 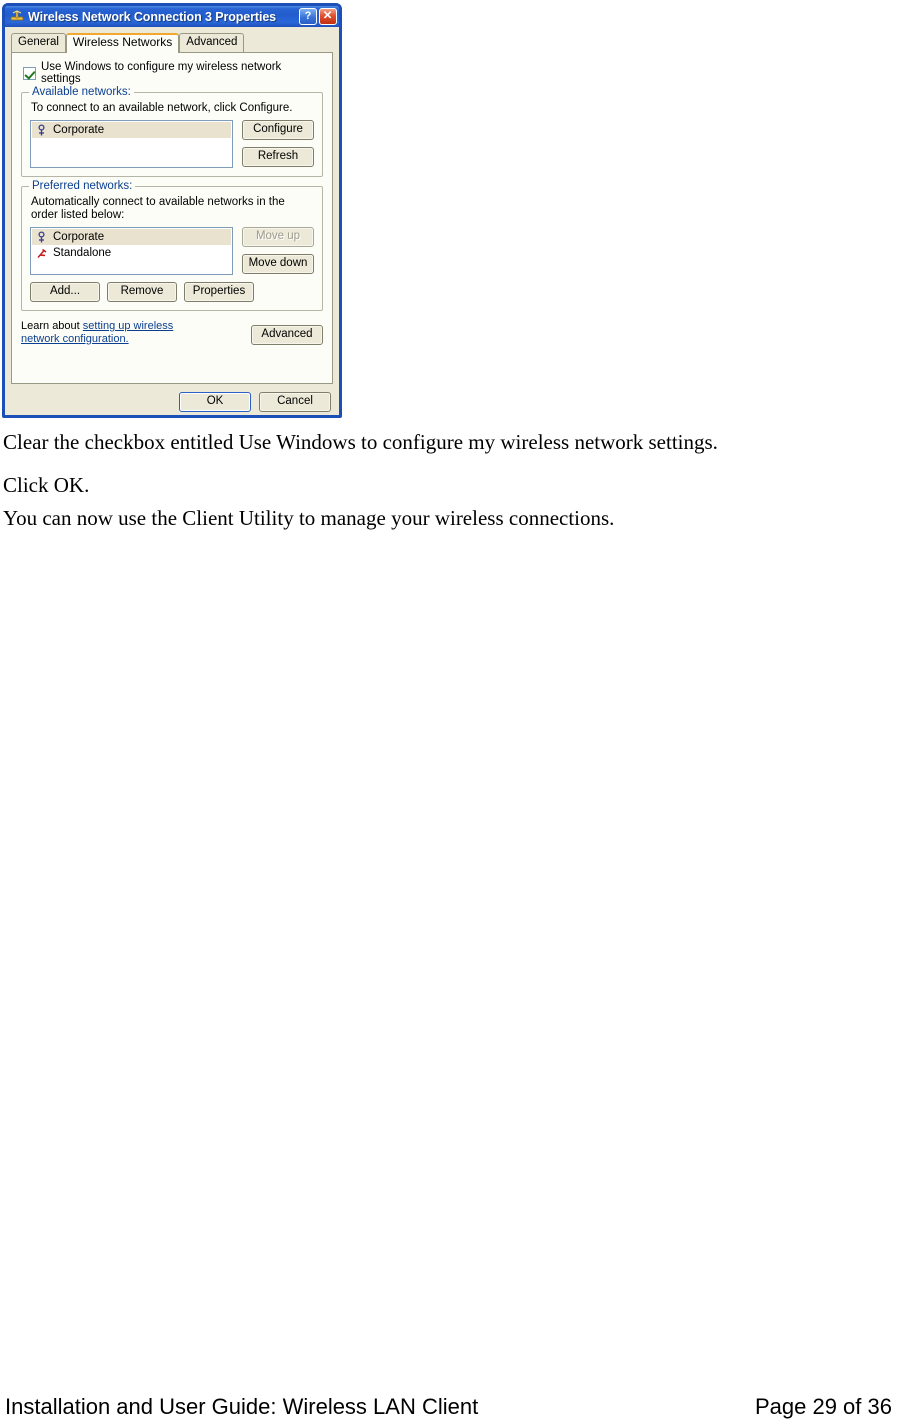 I want to click on cancel-button: Cancel, so click(x=295, y=402).